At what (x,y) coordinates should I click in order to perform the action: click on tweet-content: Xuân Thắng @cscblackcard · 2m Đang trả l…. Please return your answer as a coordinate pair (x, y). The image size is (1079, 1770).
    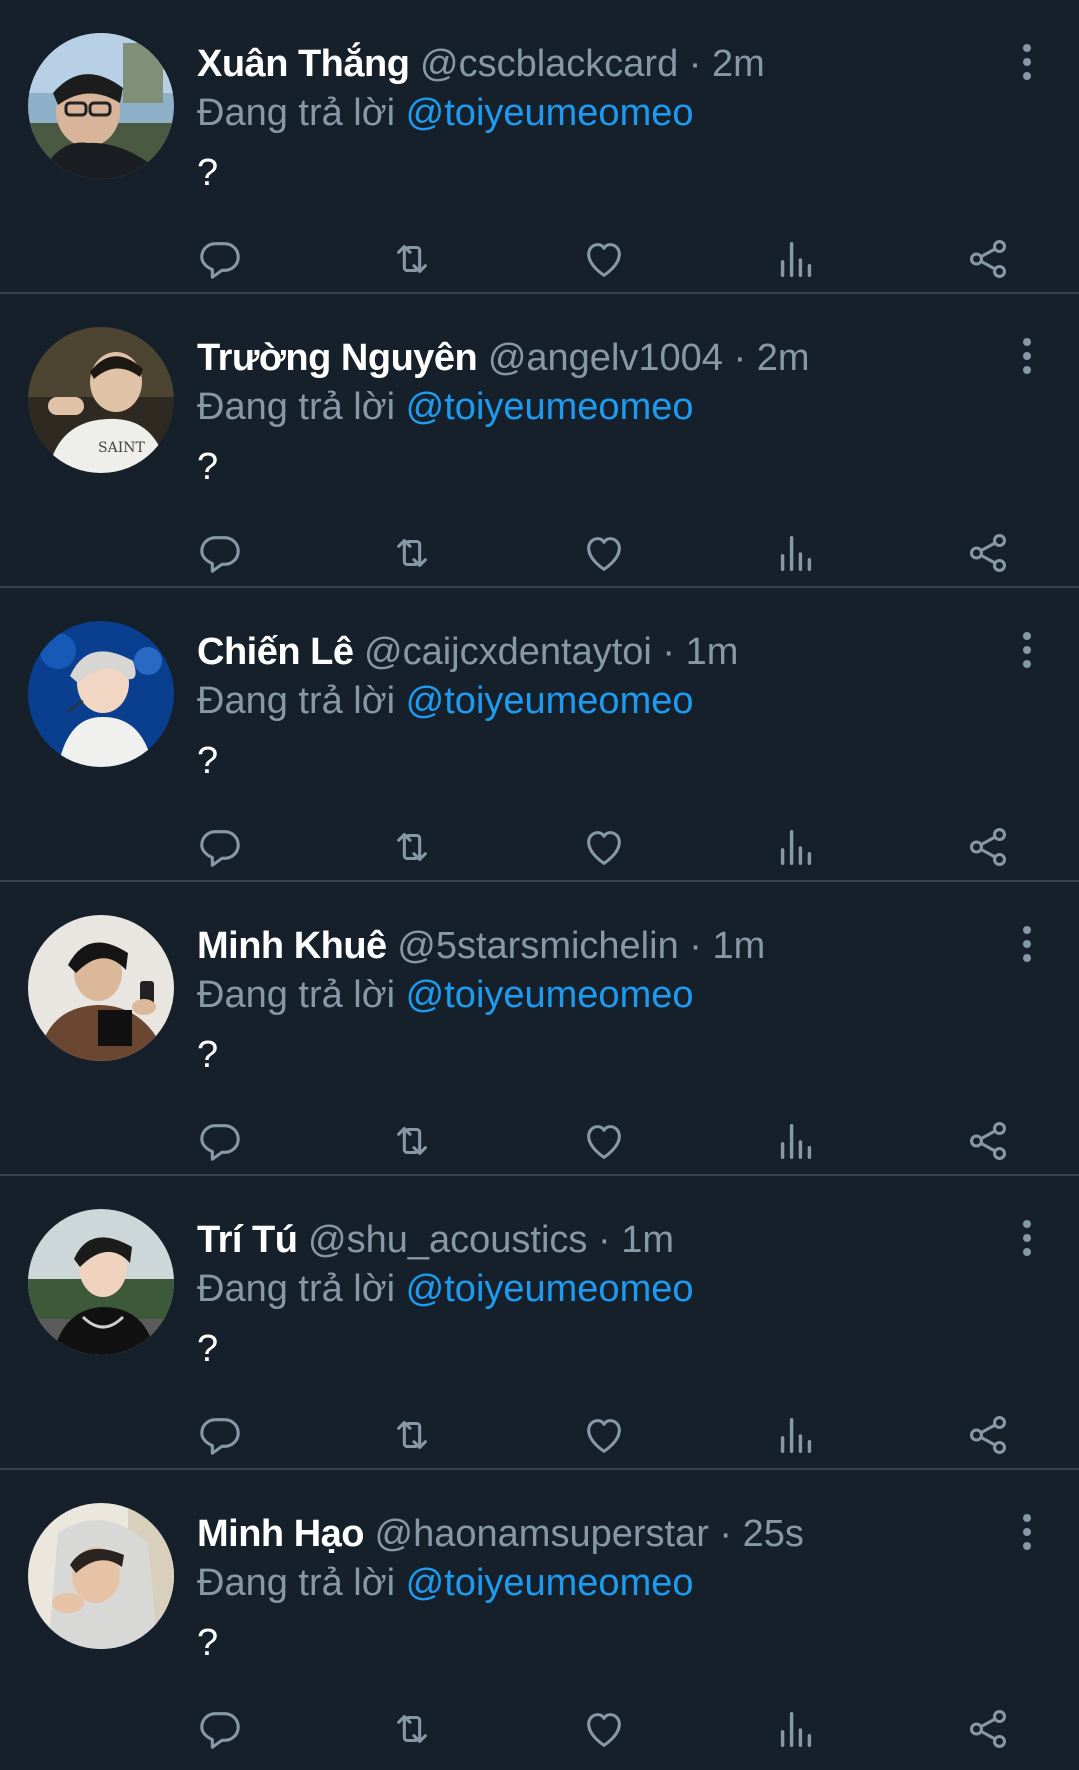
    Looking at the image, I should click on (593, 118).